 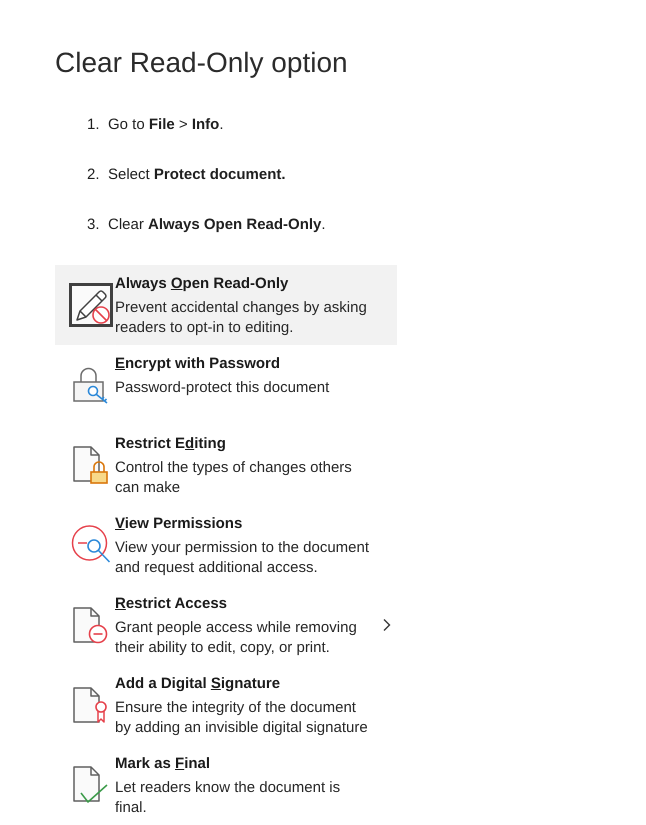 I want to click on document-ribbon-icon, so click(x=91, y=705).